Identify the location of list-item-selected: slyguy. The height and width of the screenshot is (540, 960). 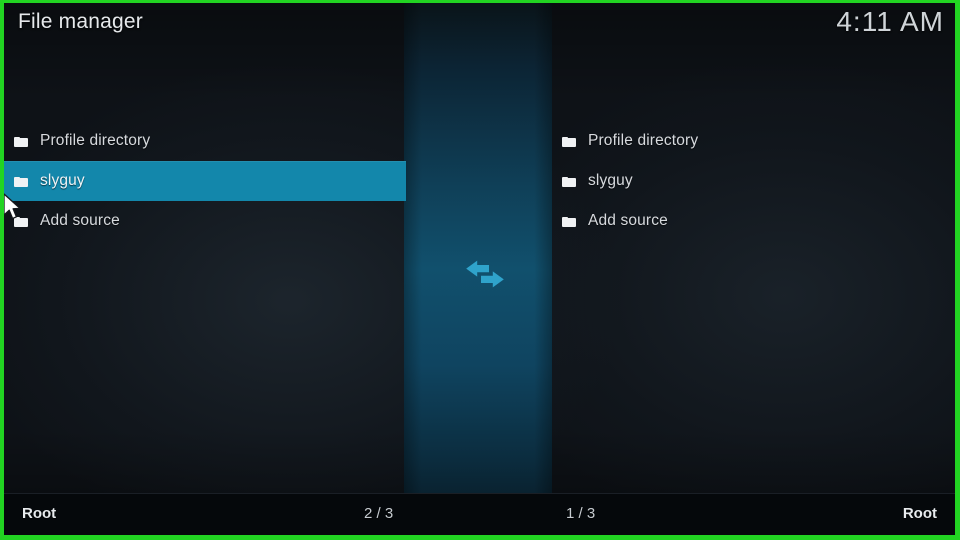
(205, 181).